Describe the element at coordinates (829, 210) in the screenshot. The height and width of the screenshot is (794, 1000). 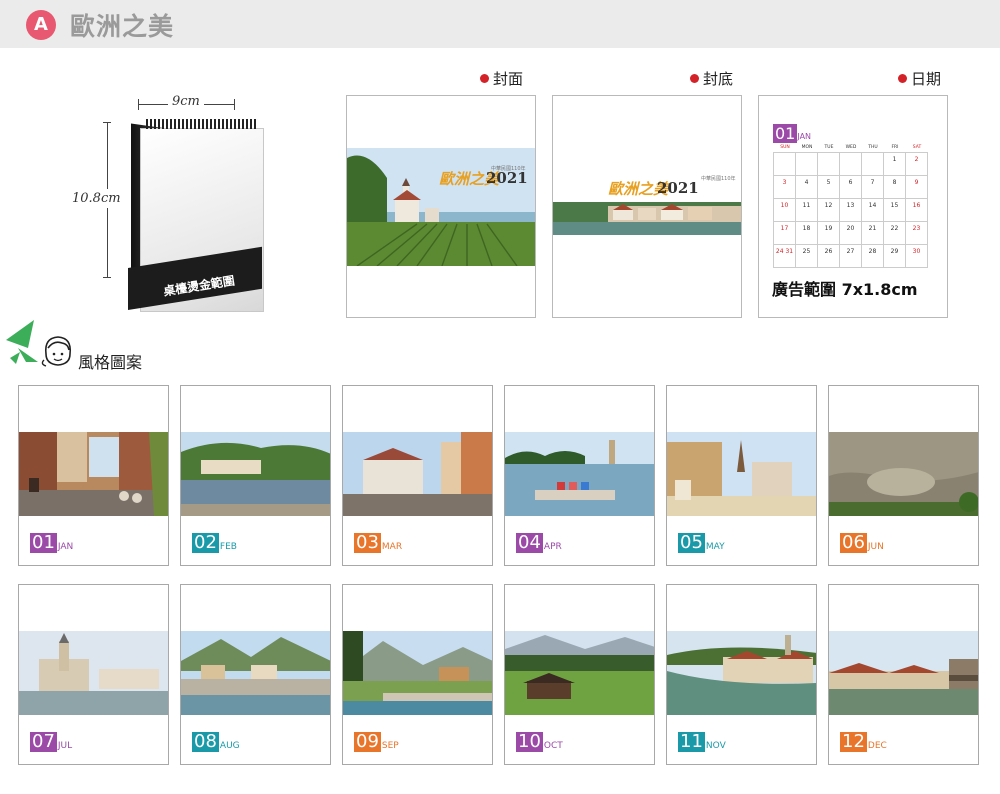
I see `calendar-day-cell: 12` at that location.